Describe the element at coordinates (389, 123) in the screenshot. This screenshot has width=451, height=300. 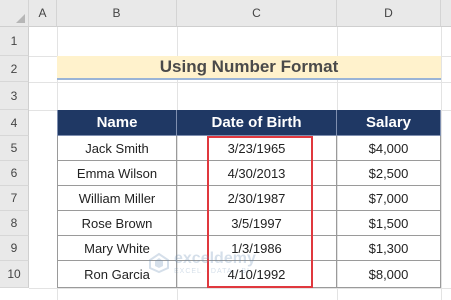
I see `header-cell-salary: Salary` at that location.